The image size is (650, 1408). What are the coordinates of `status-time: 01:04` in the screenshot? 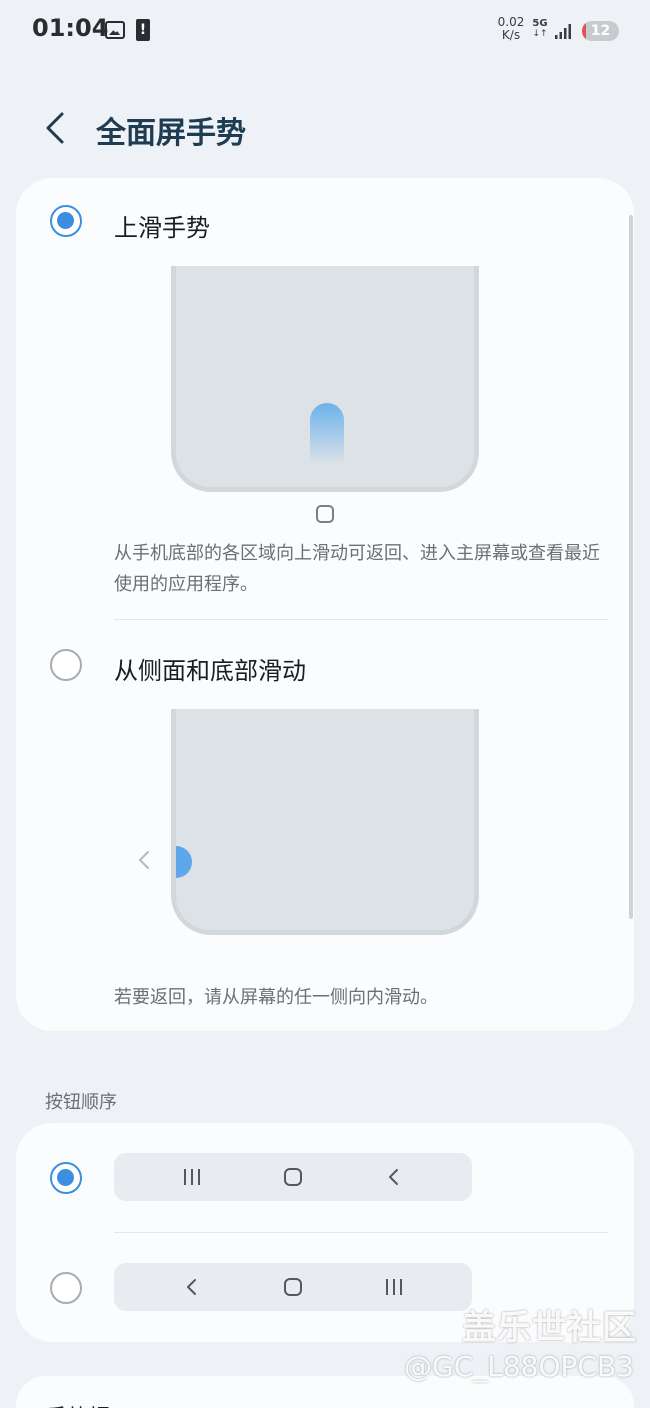 It's located at (70, 28).